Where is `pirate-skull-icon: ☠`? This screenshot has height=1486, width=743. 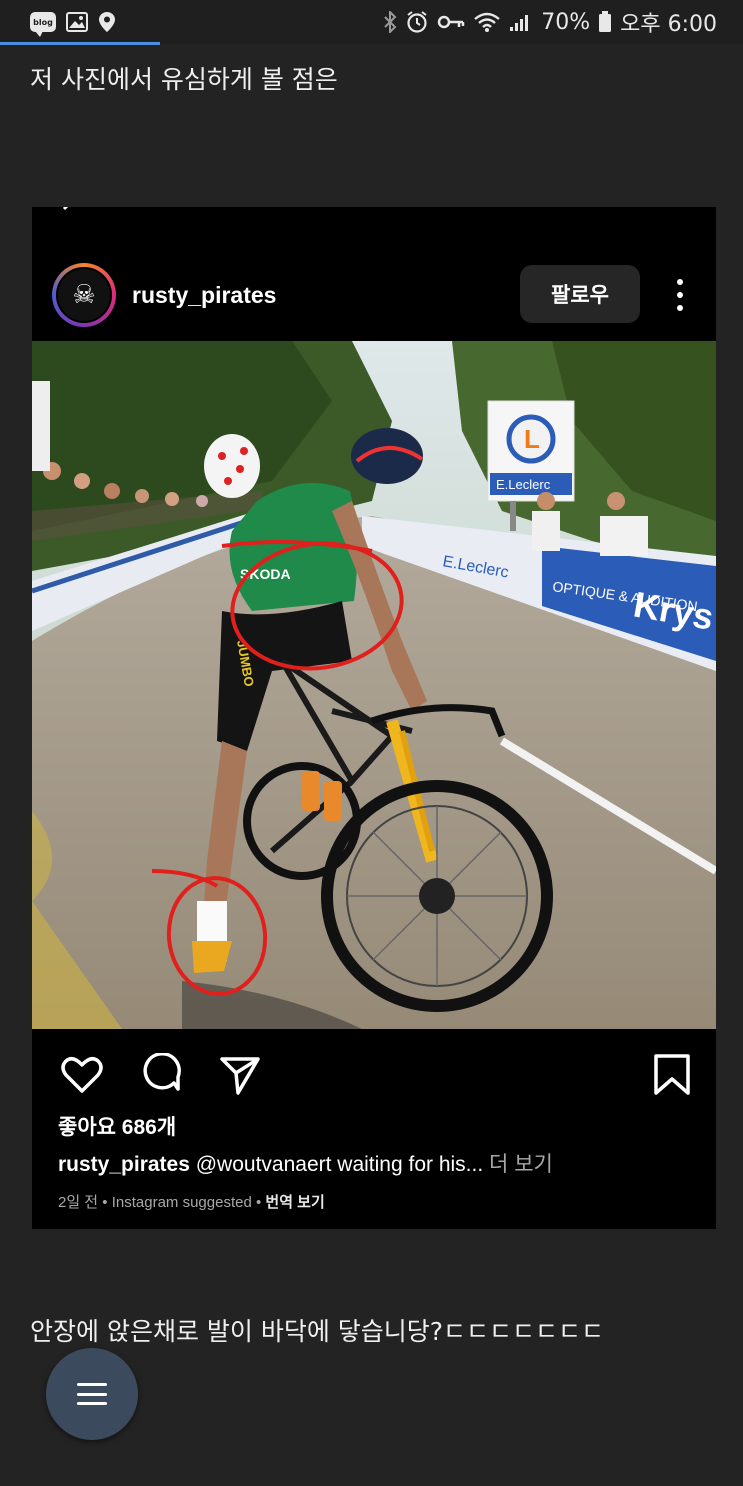 pirate-skull-icon: ☠ is located at coordinates (84, 295).